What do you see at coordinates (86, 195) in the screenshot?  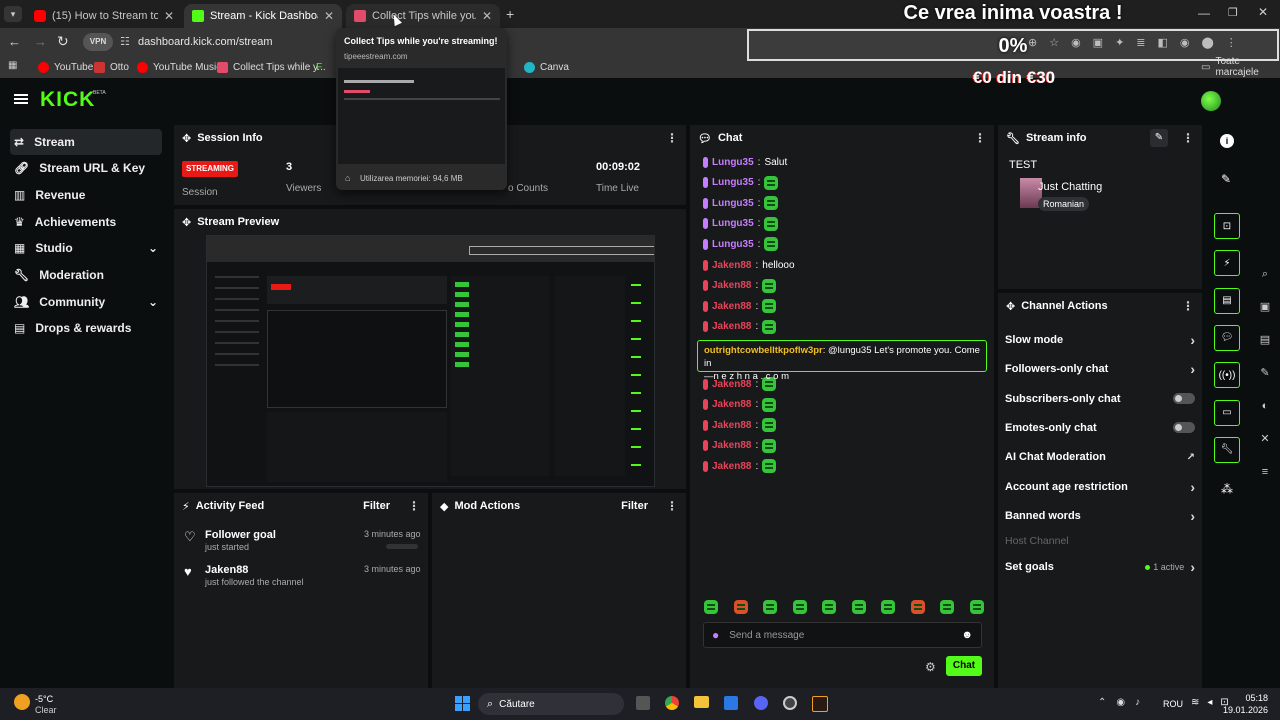 I see `sidebar-item-revenue: ▥ Revenue` at bounding box center [86, 195].